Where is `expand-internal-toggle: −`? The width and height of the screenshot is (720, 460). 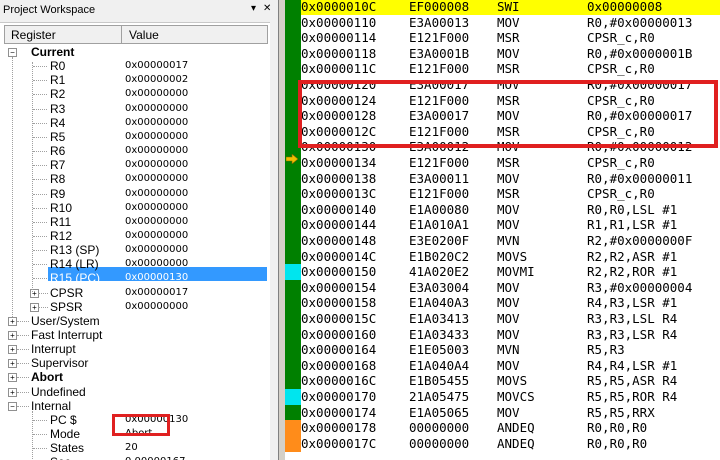 expand-internal-toggle: − is located at coordinates (12, 406).